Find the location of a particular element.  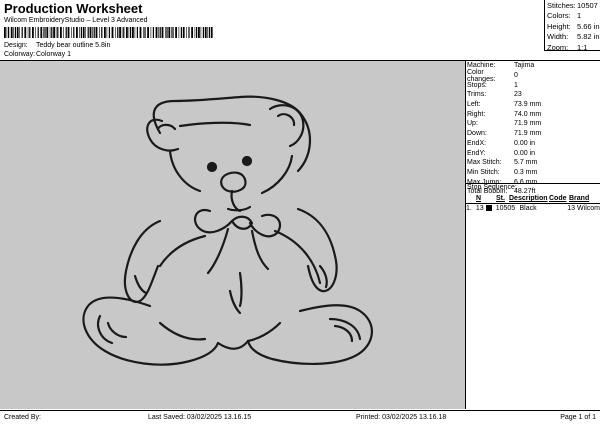

col-st: St. is located at coordinates (500, 198).